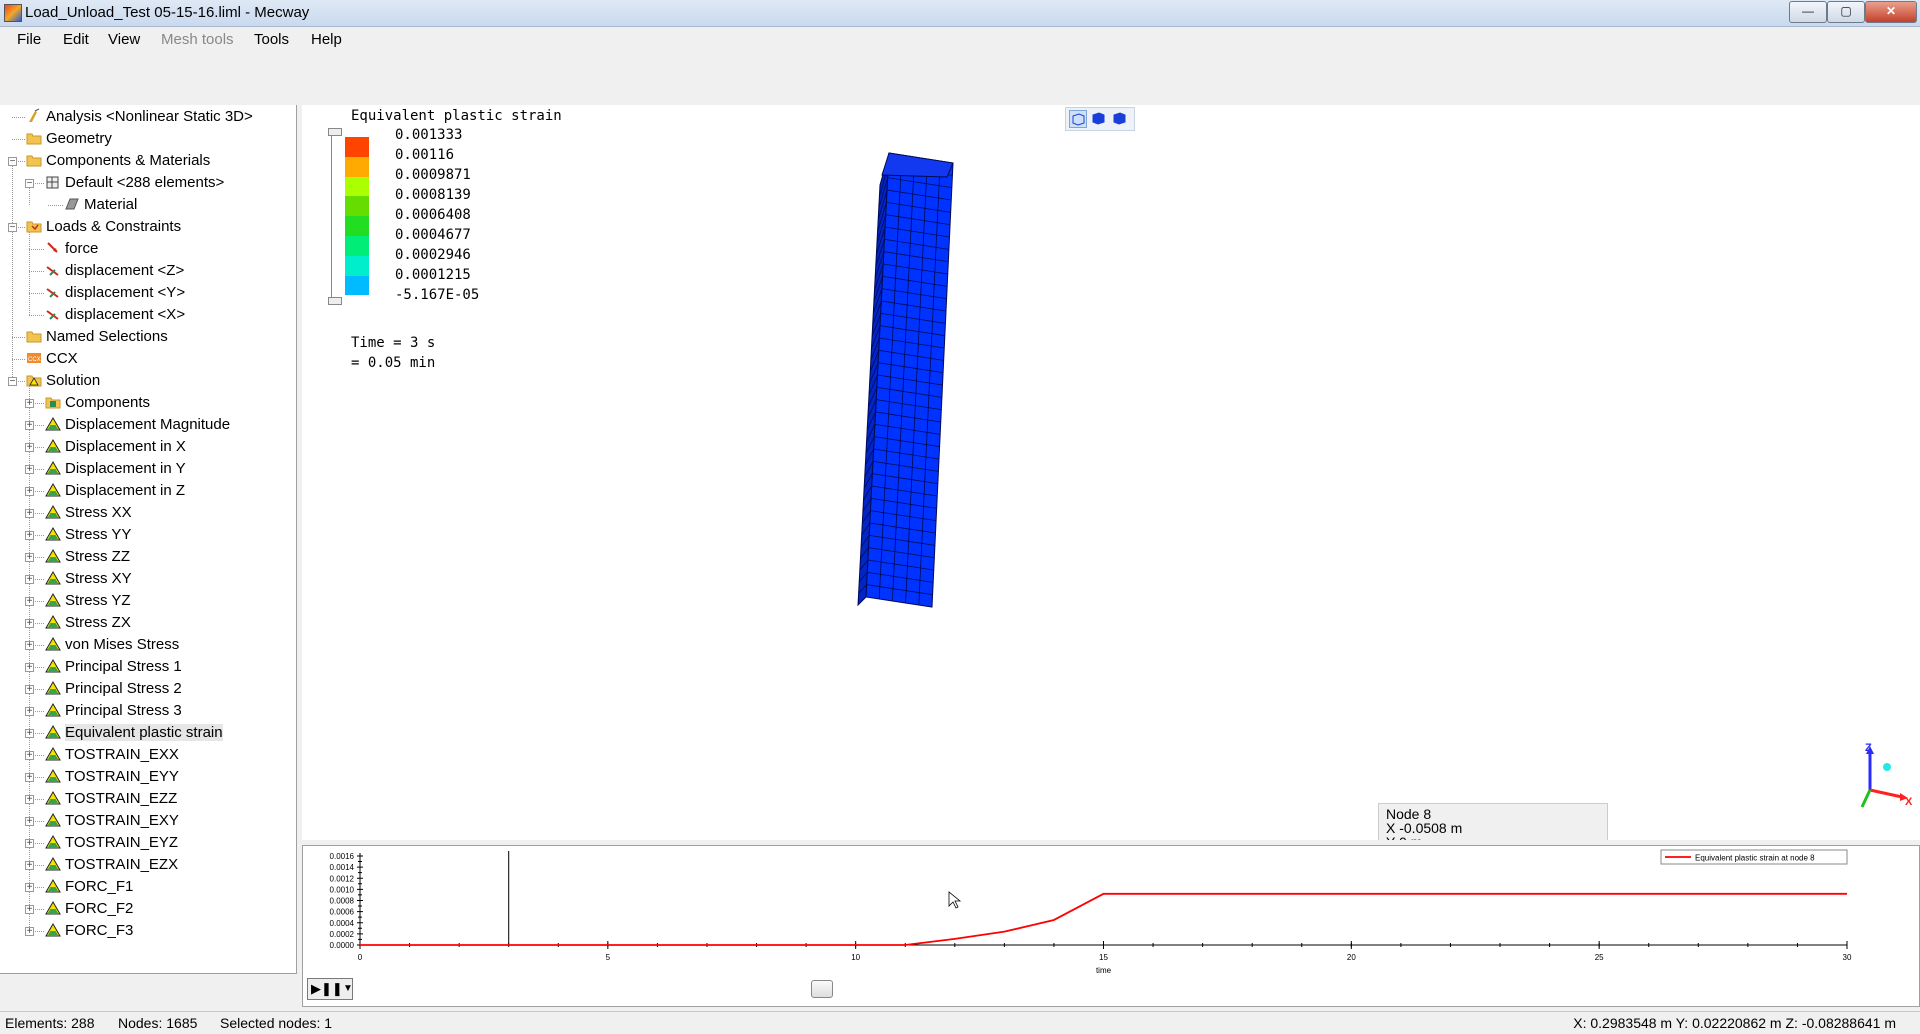 The image size is (1920, 1034). Describe the element at coordinates (111, 843) in the screenshot. I see `tree-item: TOSTRAIN_EYZ` at that location.